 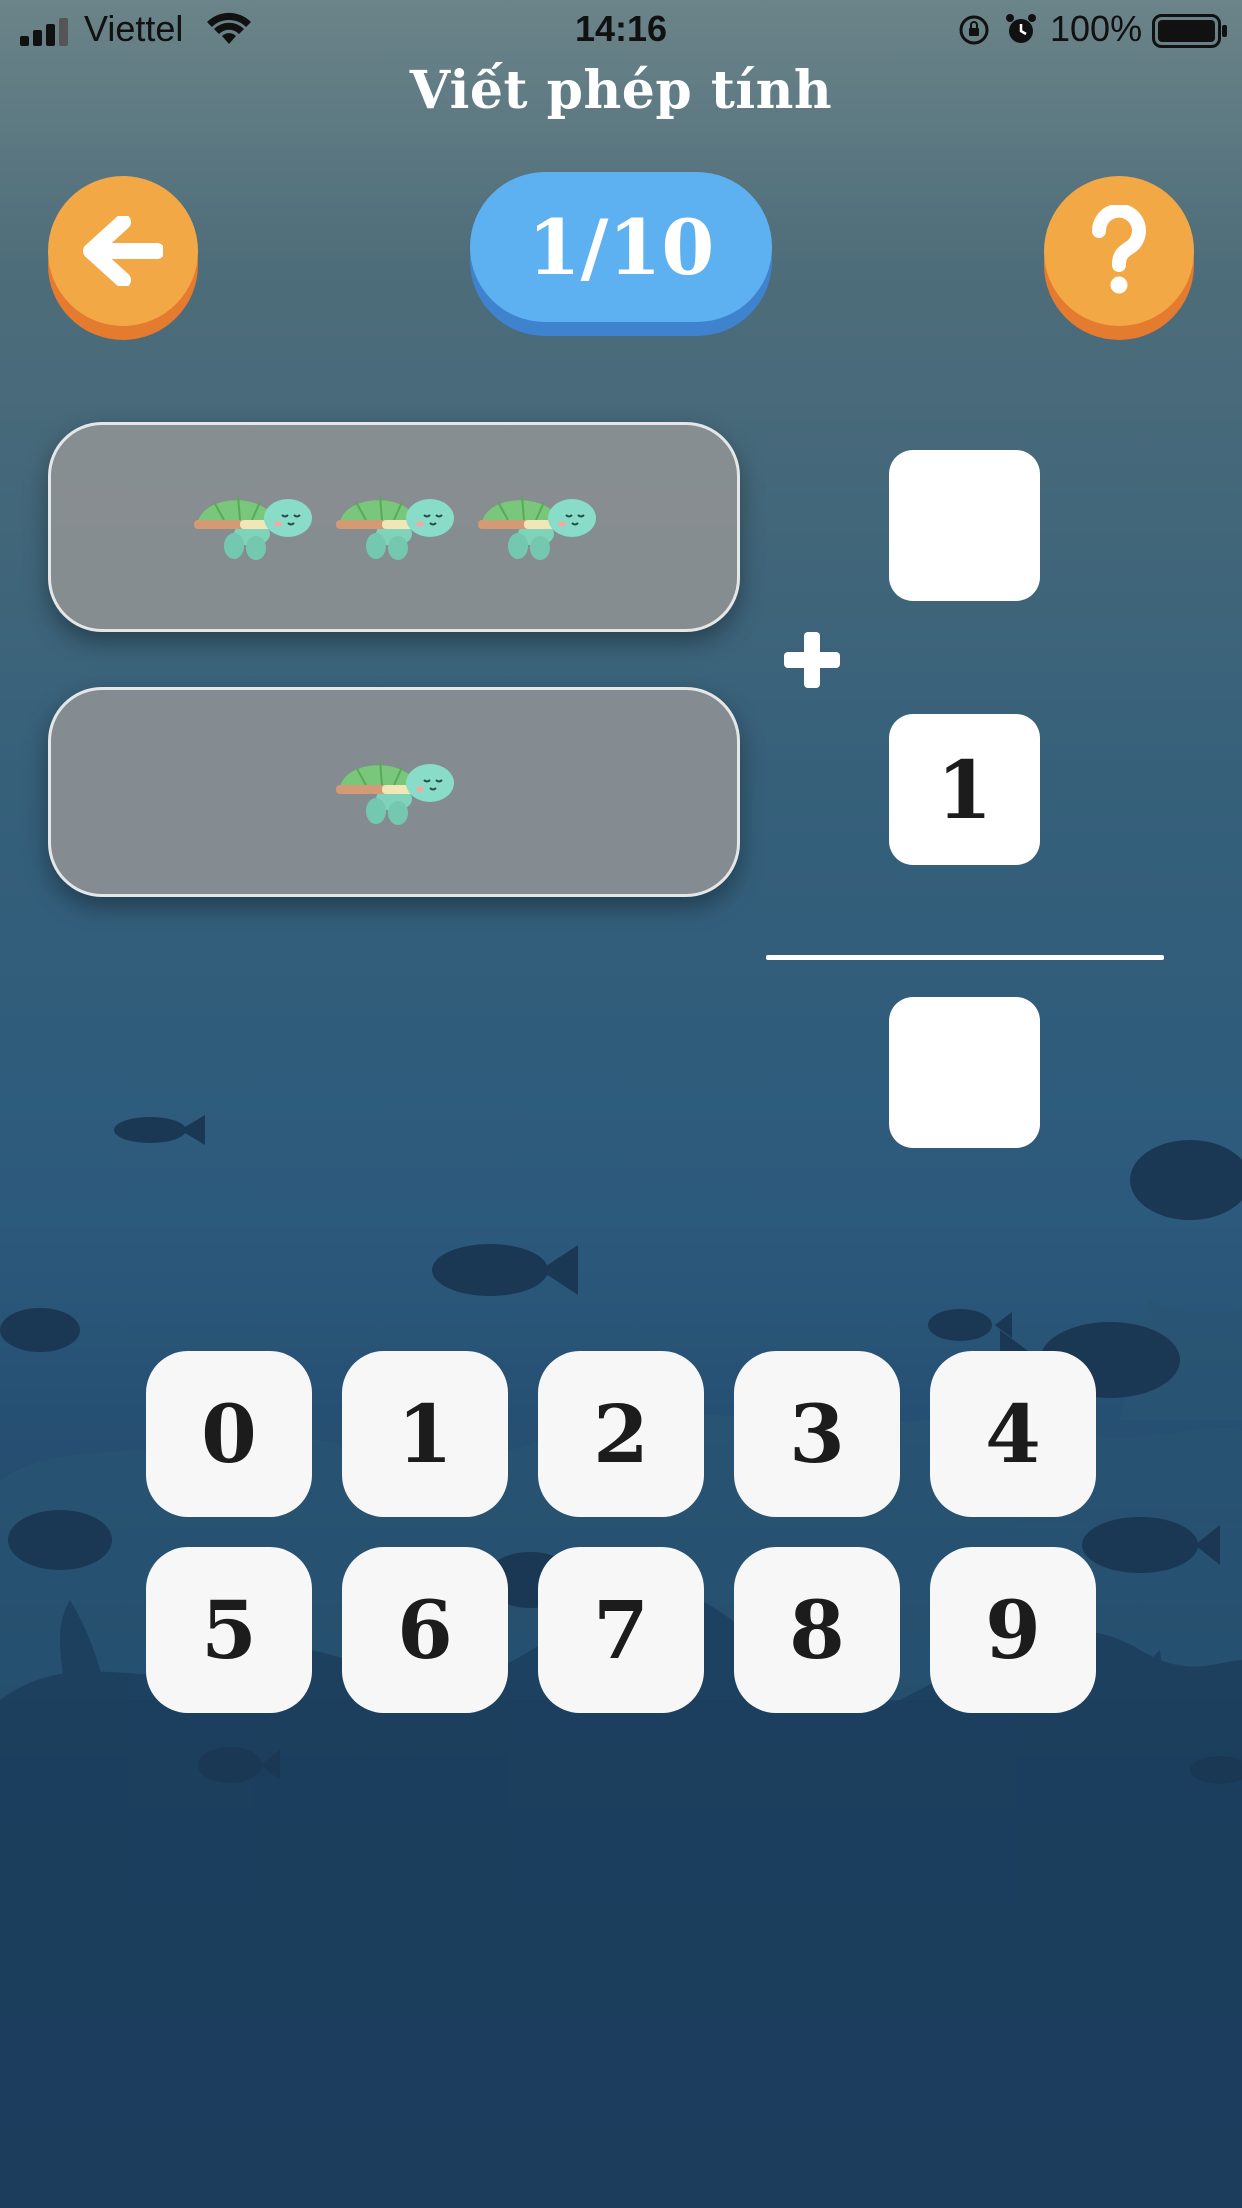 I want to click on object-group-top, so click(x=394, y=527).